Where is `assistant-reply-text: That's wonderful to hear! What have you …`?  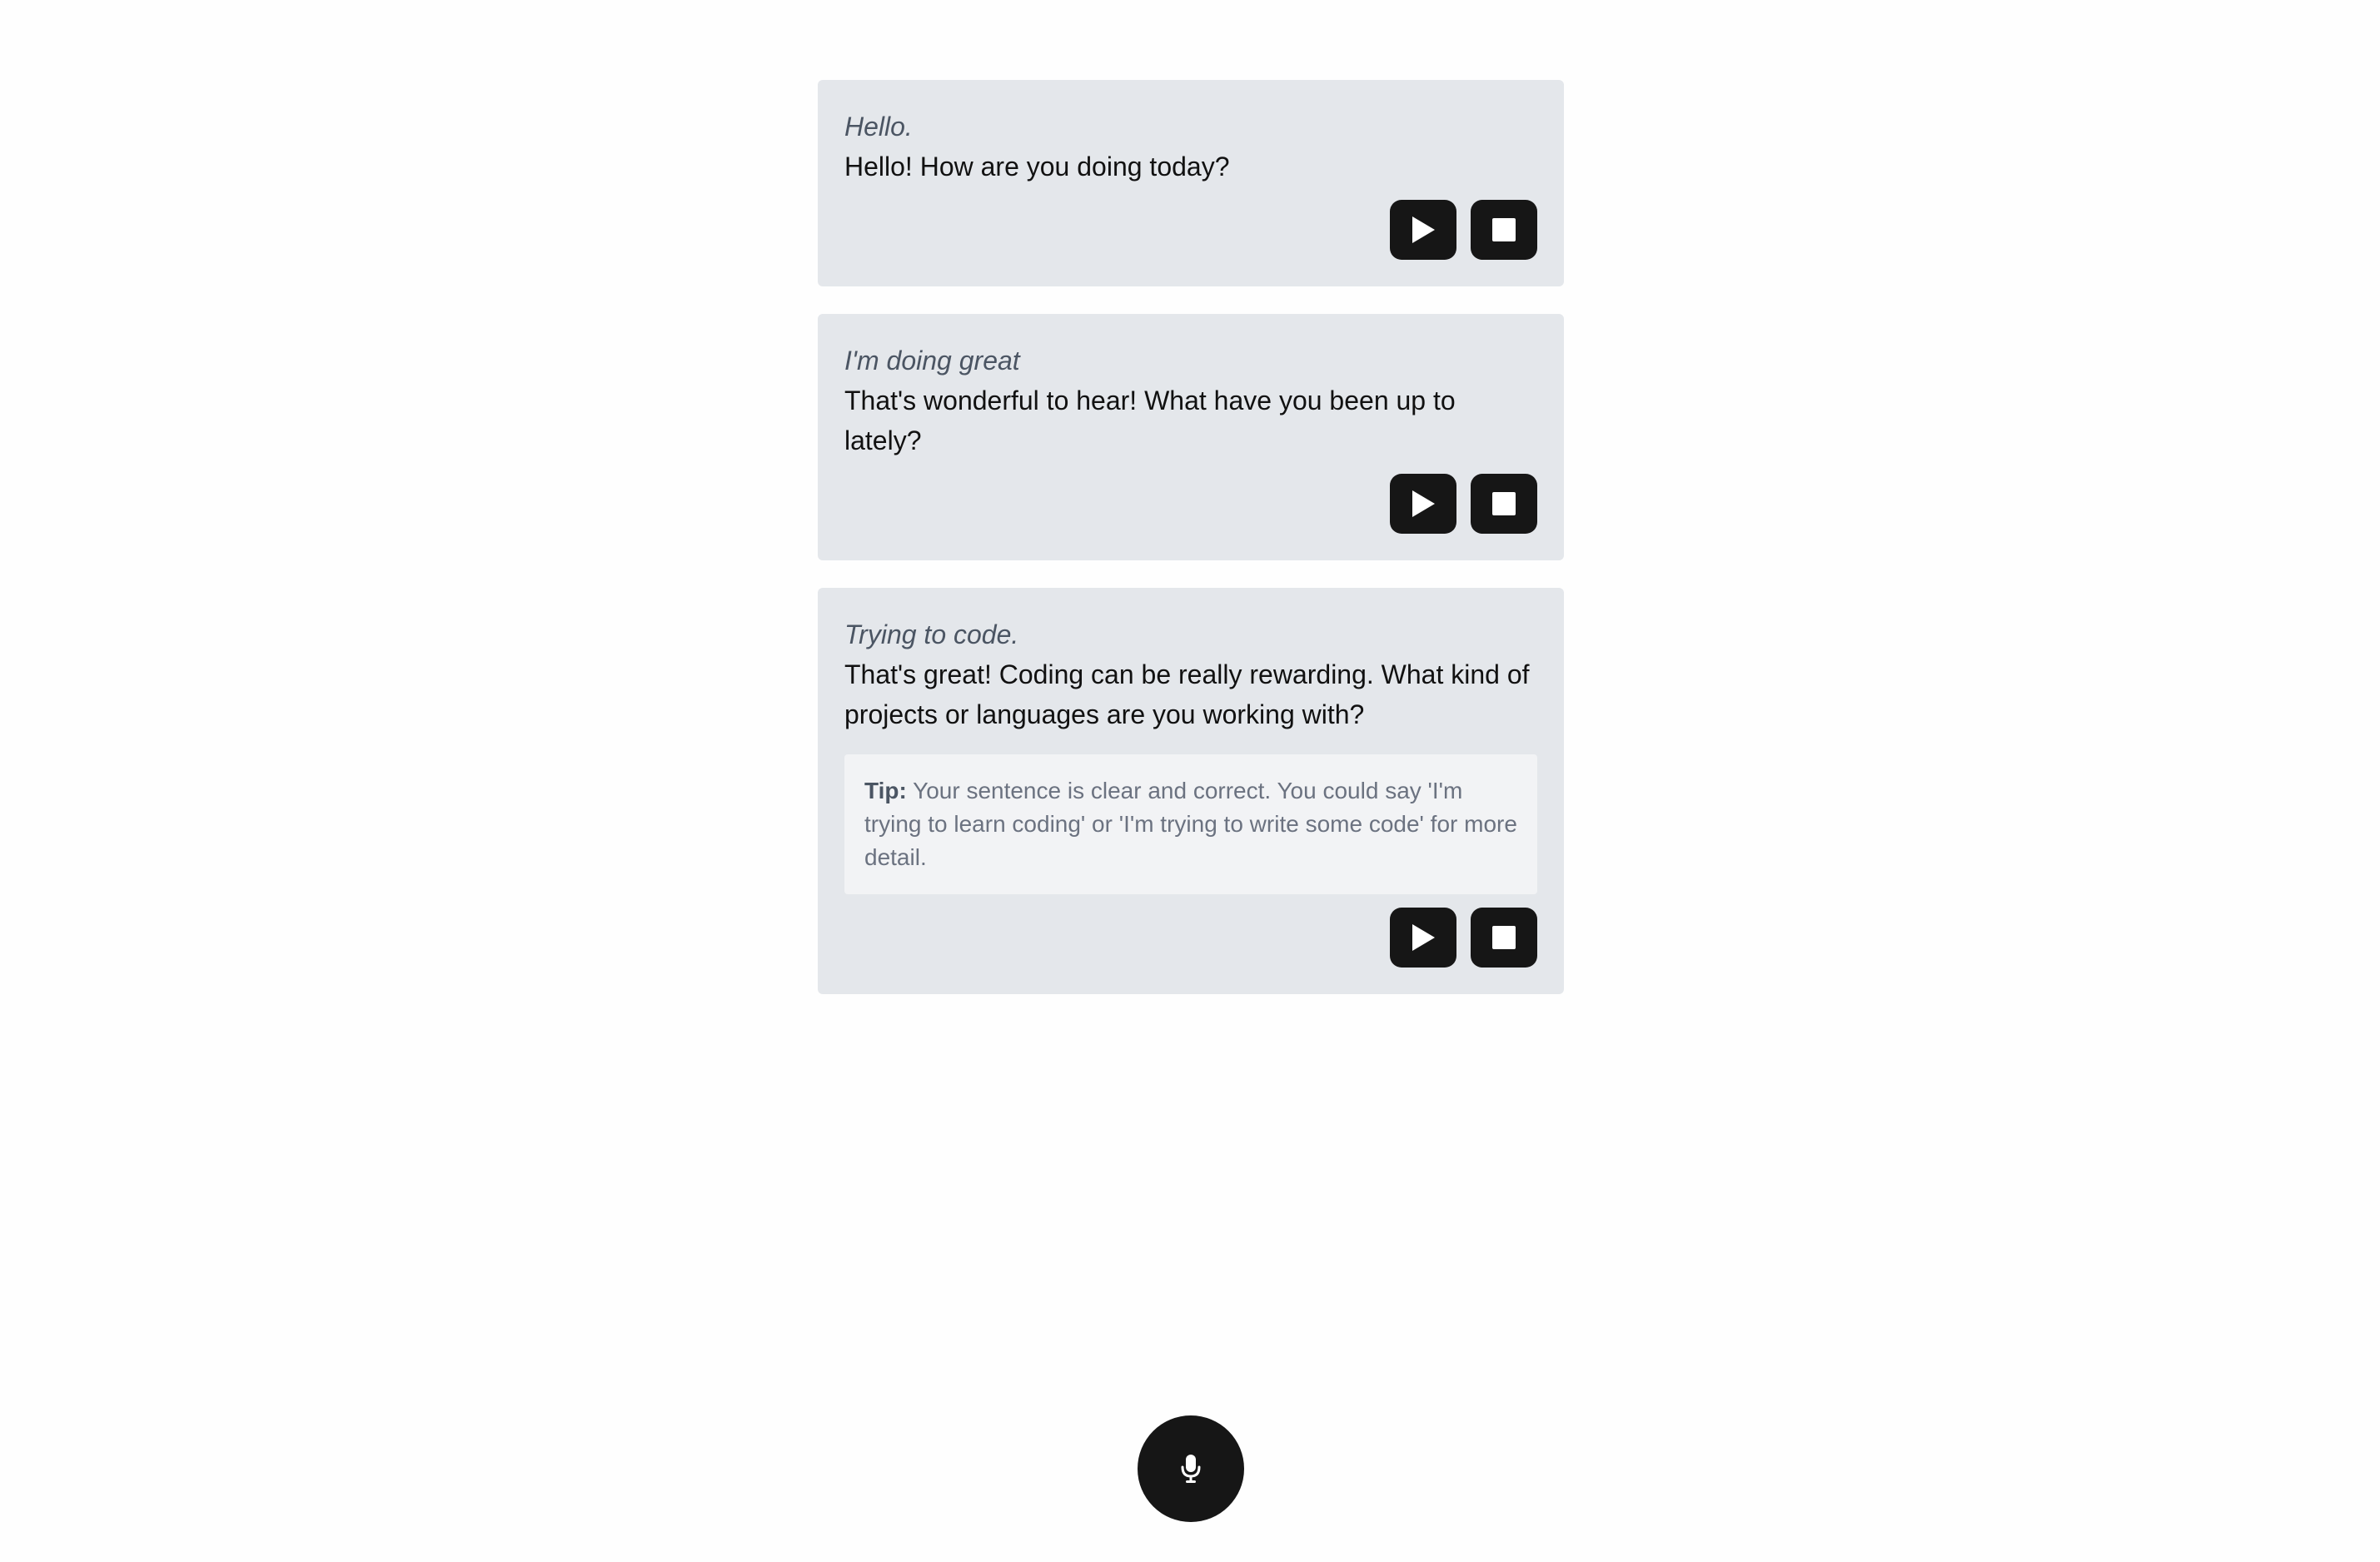
assistant-reply-text: That's wonderful to hear! What have you … is located at coordinates (1150, 420).